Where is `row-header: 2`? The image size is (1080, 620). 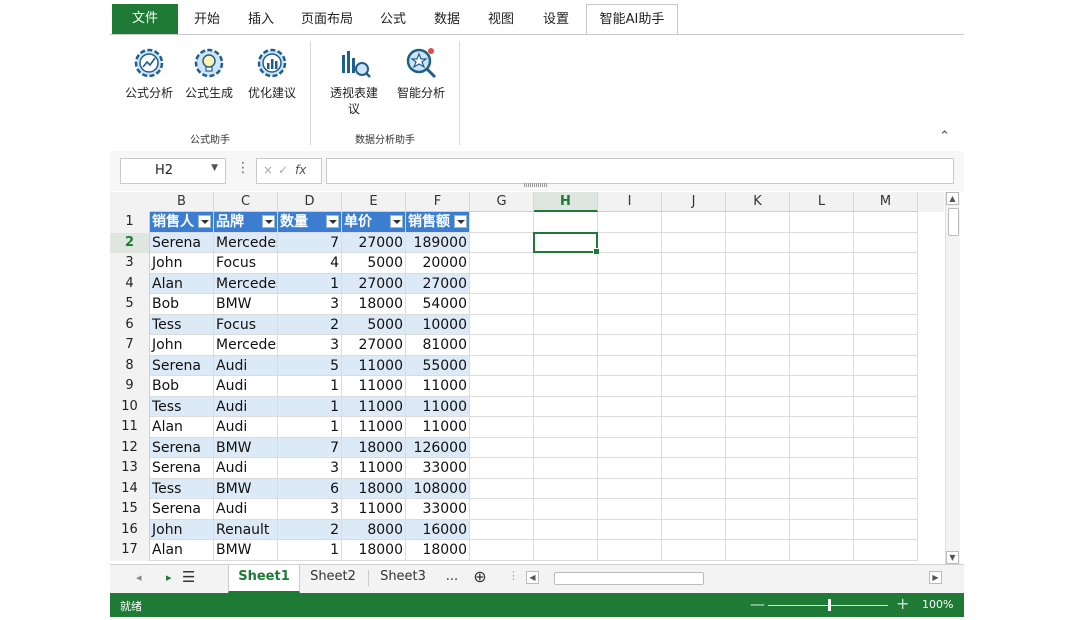 row-header: 2 is located at coordinates (130, 242).